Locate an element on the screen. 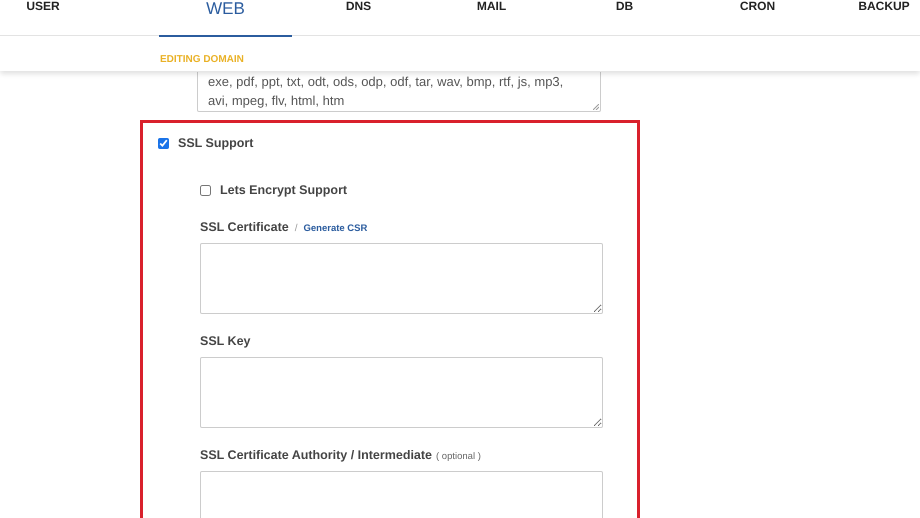  nav-tab: MAIL is located at coordinates (491, 17).